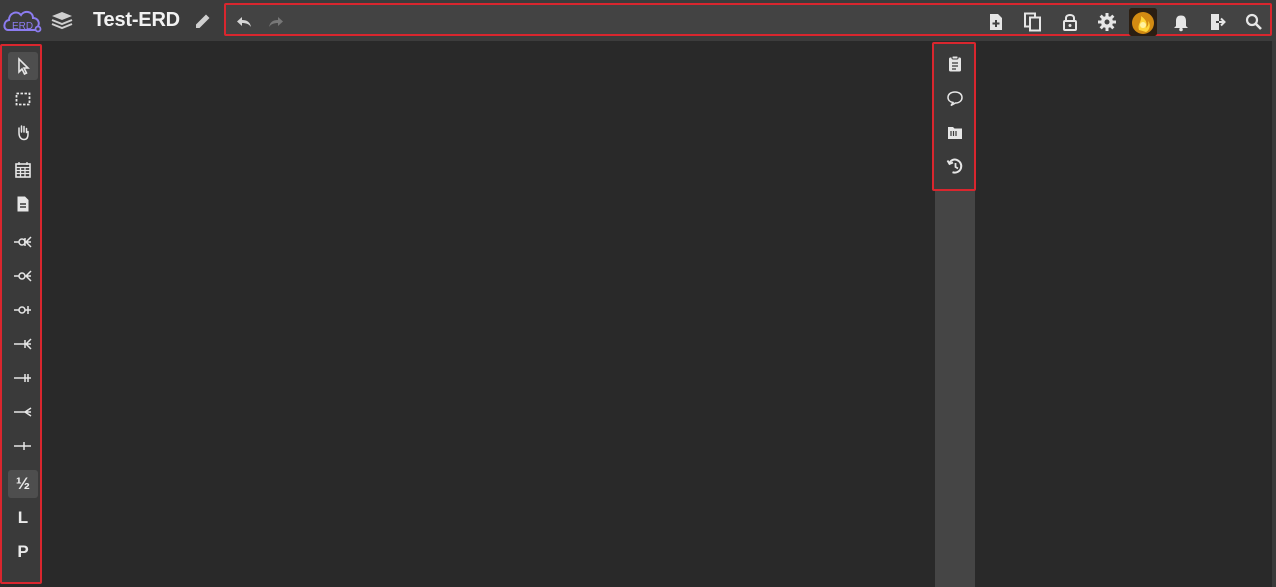  What do you see at coordinates (1070, 22) in the screenshot?
I see `lock-icon` at bounding box center [1070, 22].